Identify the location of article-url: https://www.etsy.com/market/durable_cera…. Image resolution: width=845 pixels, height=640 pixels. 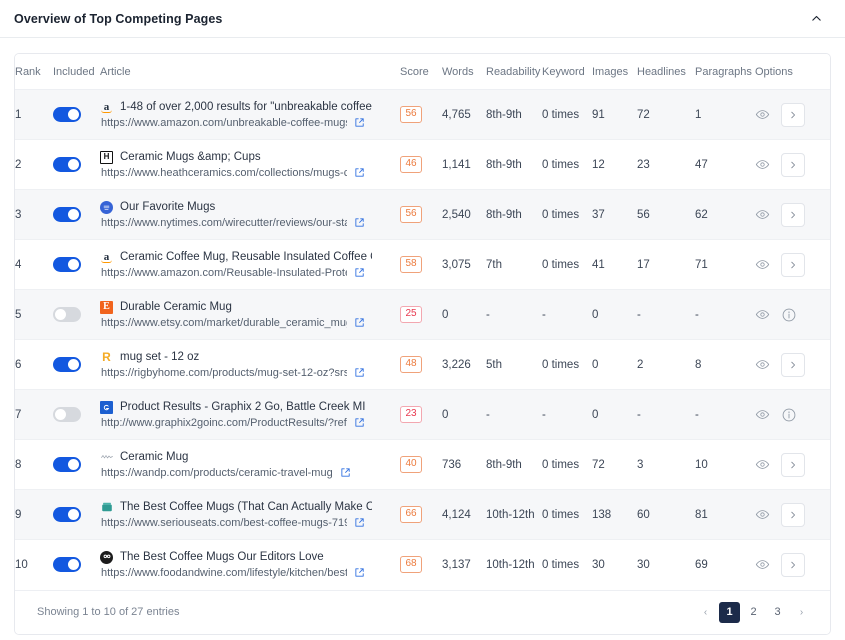
(224, 323).